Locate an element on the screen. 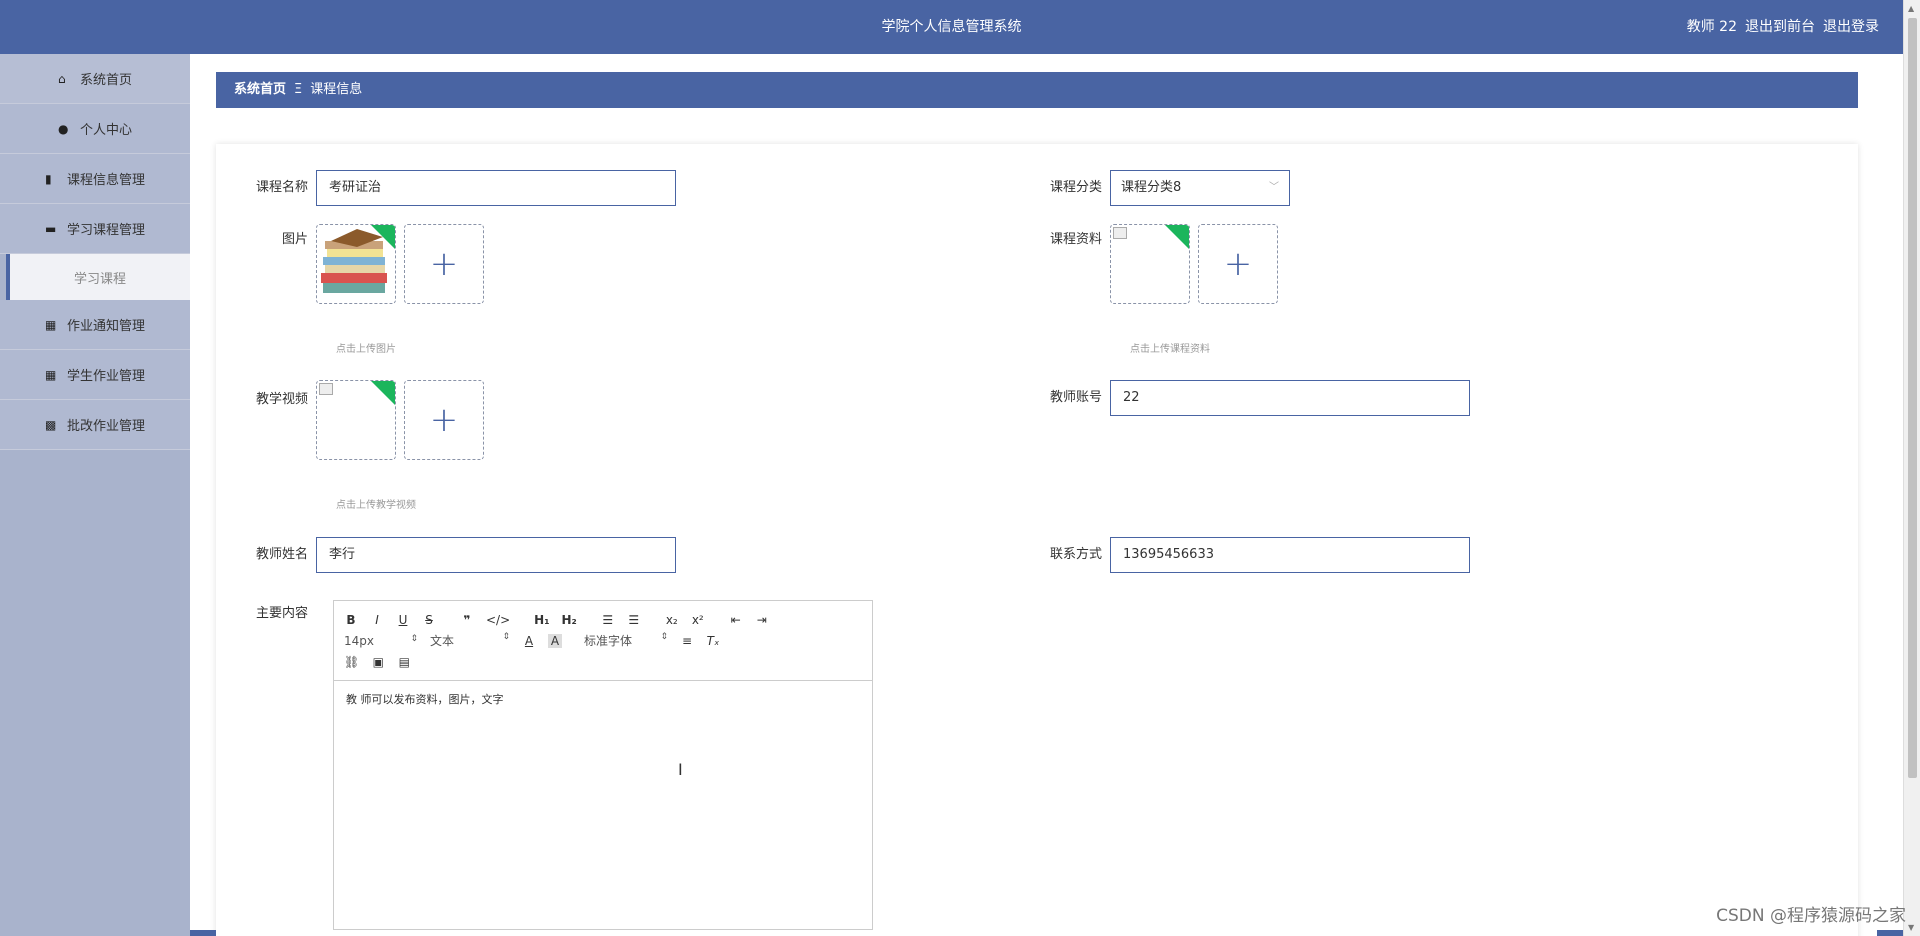 Image resolution: width=1920 pixels, height=936 pixels. font-size-select: 14px ⇕ is located at coordinates (381, 641).